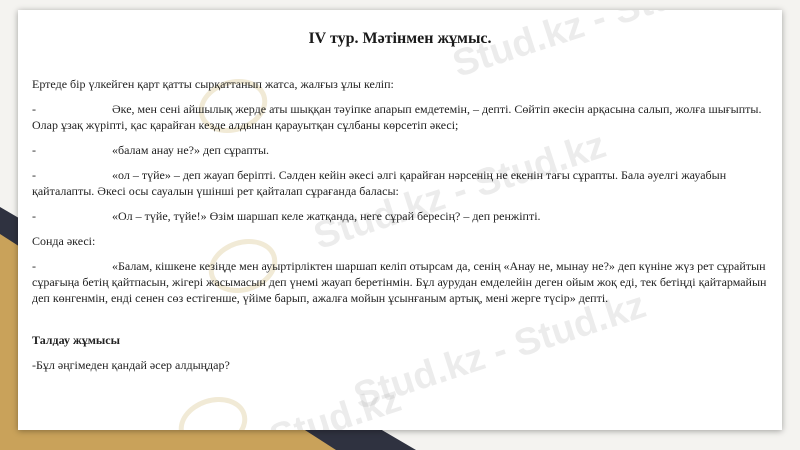 This screenshot has height=450, width=800. Describe the element at coordinates (400, 38) in the screenshot. I see `slide-title: IV тур. Мәтінмен жұмыс.` at that location.